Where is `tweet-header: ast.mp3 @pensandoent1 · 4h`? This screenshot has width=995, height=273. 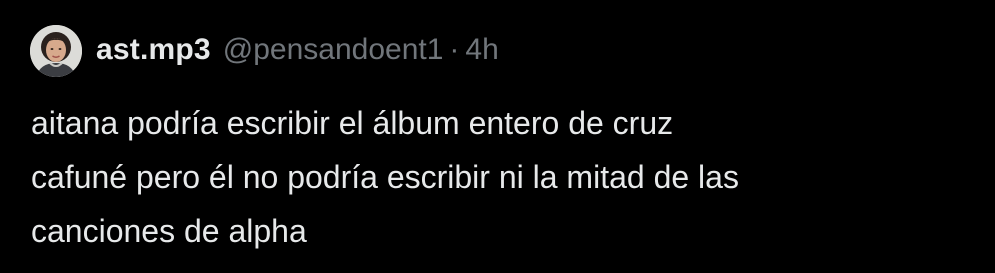 tweet-header: ast.mp3 @pensandoent1 · 4h is located at coordinates (297, 53).